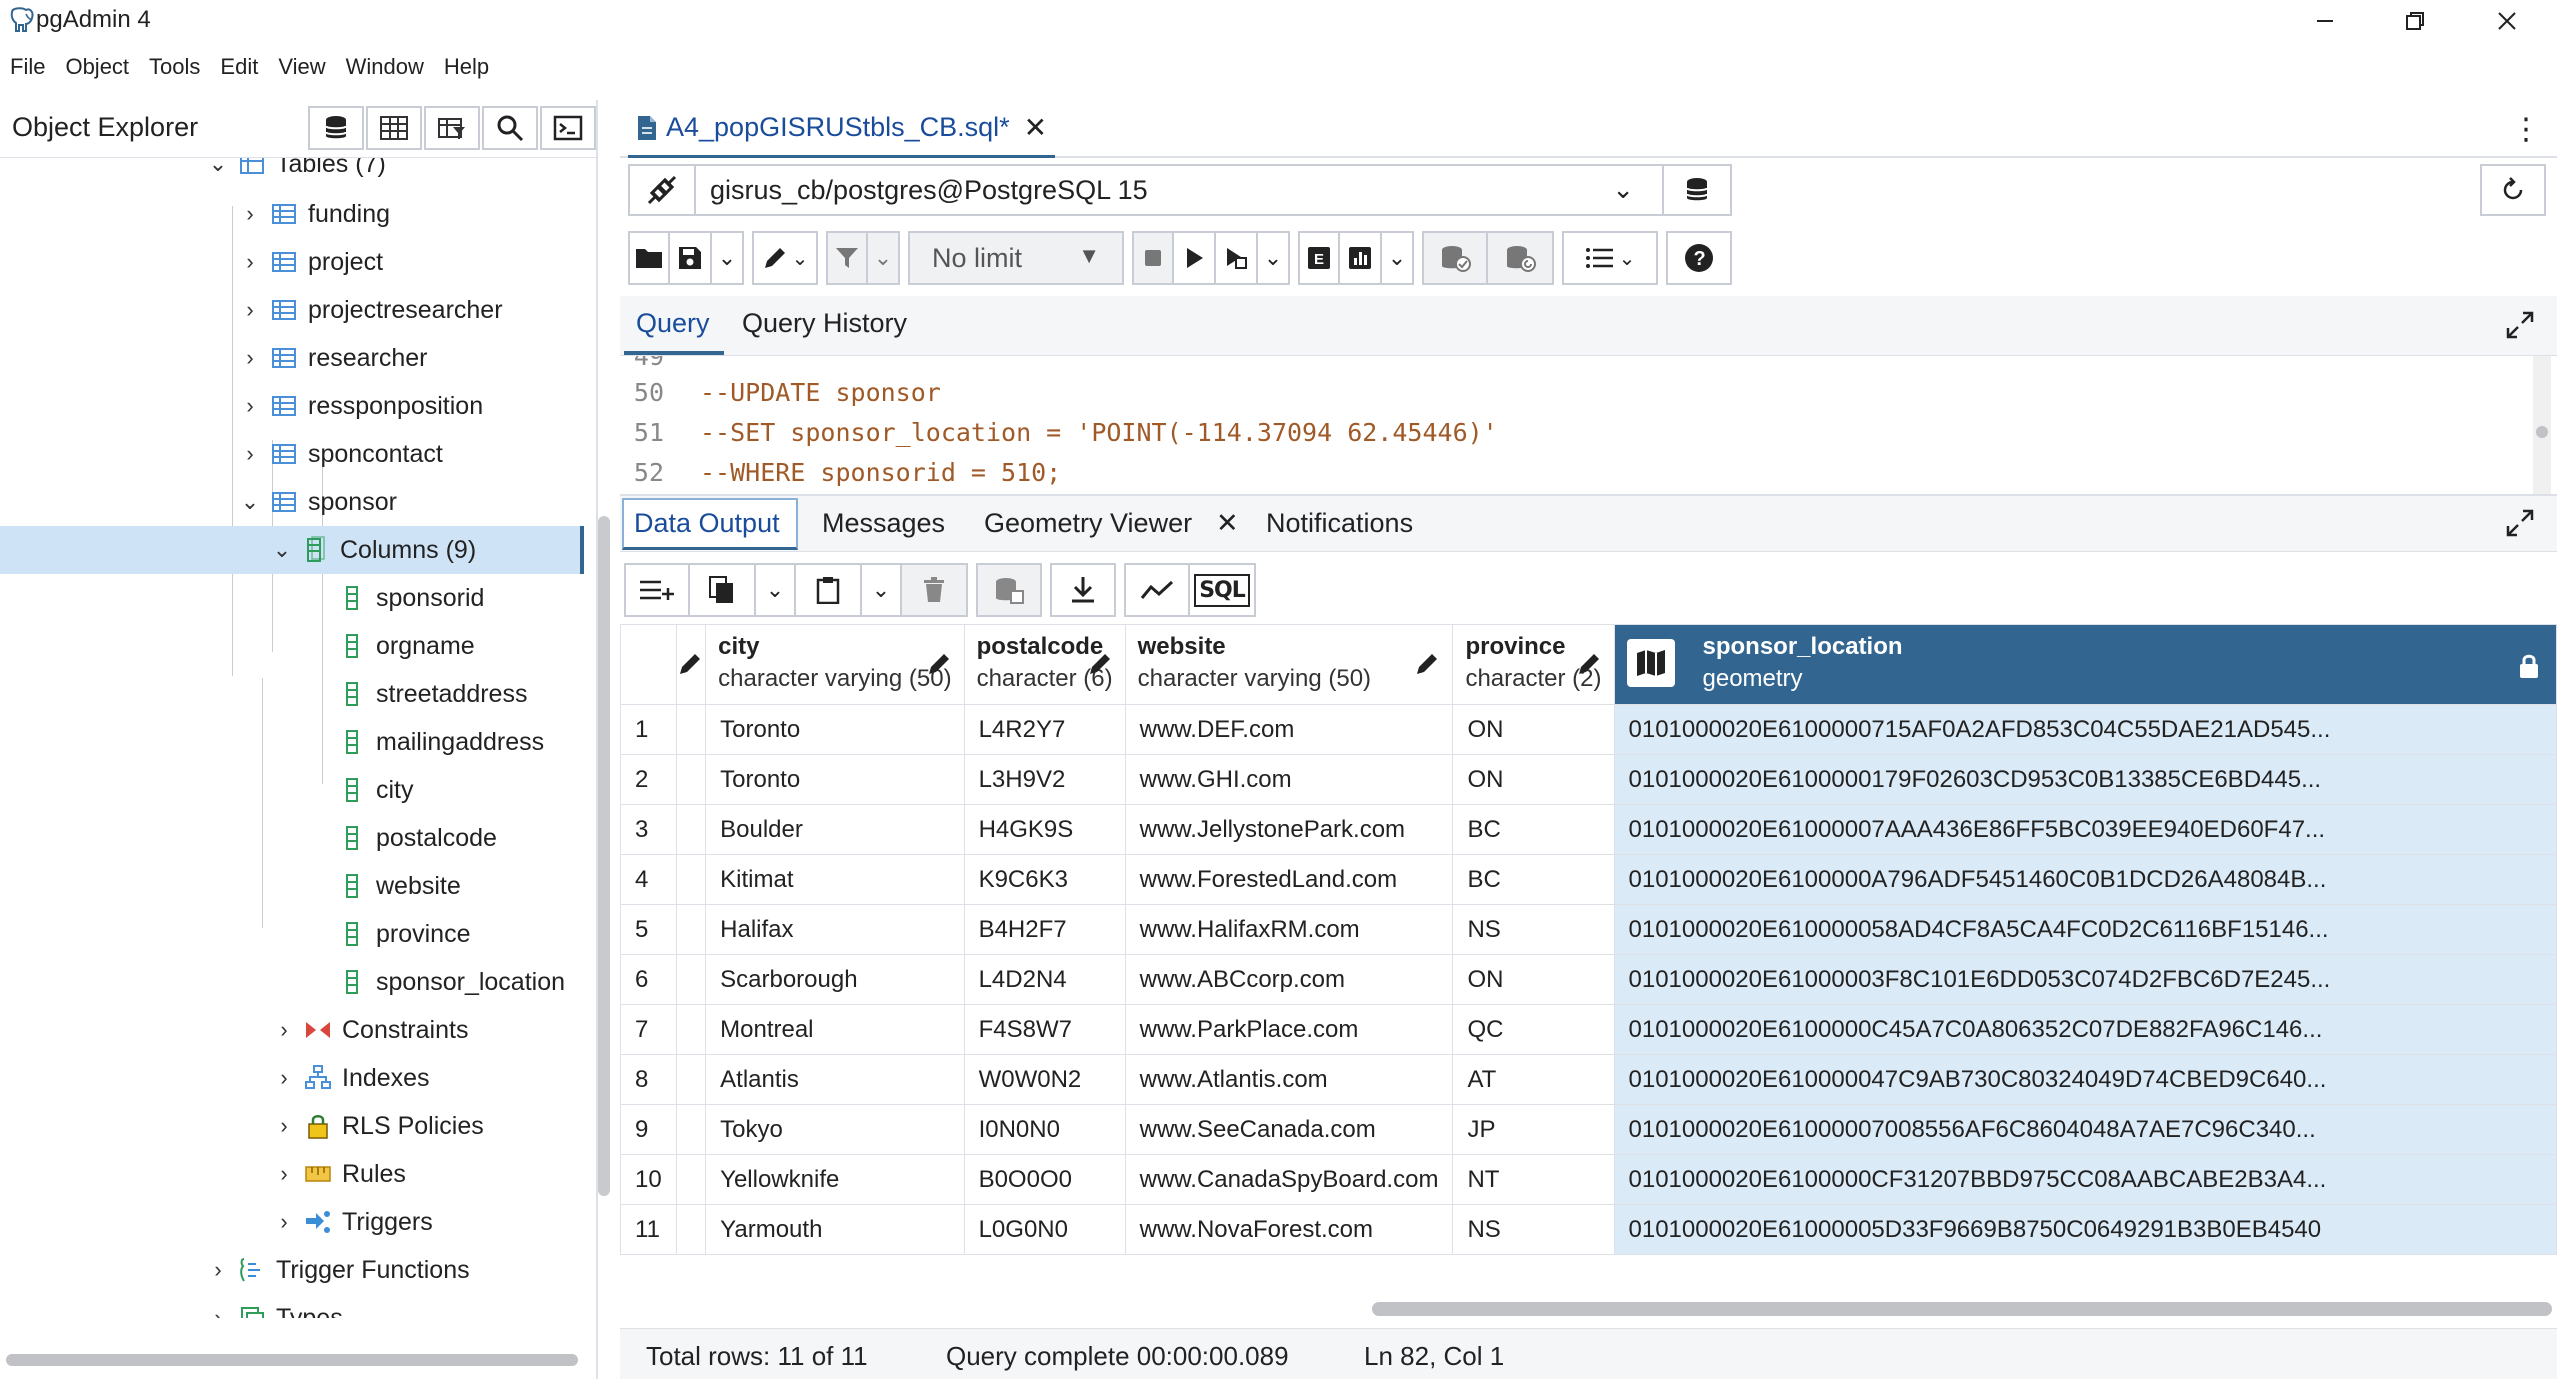 The width and height of the screenshot is (2557, 1379). What do you see at coordinates (1009, 590) in the screenshot?
I see `save-data-button` at bounding box center [1009, 590].